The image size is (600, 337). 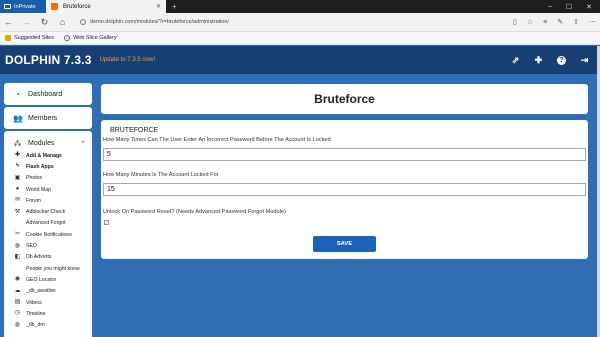 I want to click on module-item-label: Forum, so click(x=33, y=200).